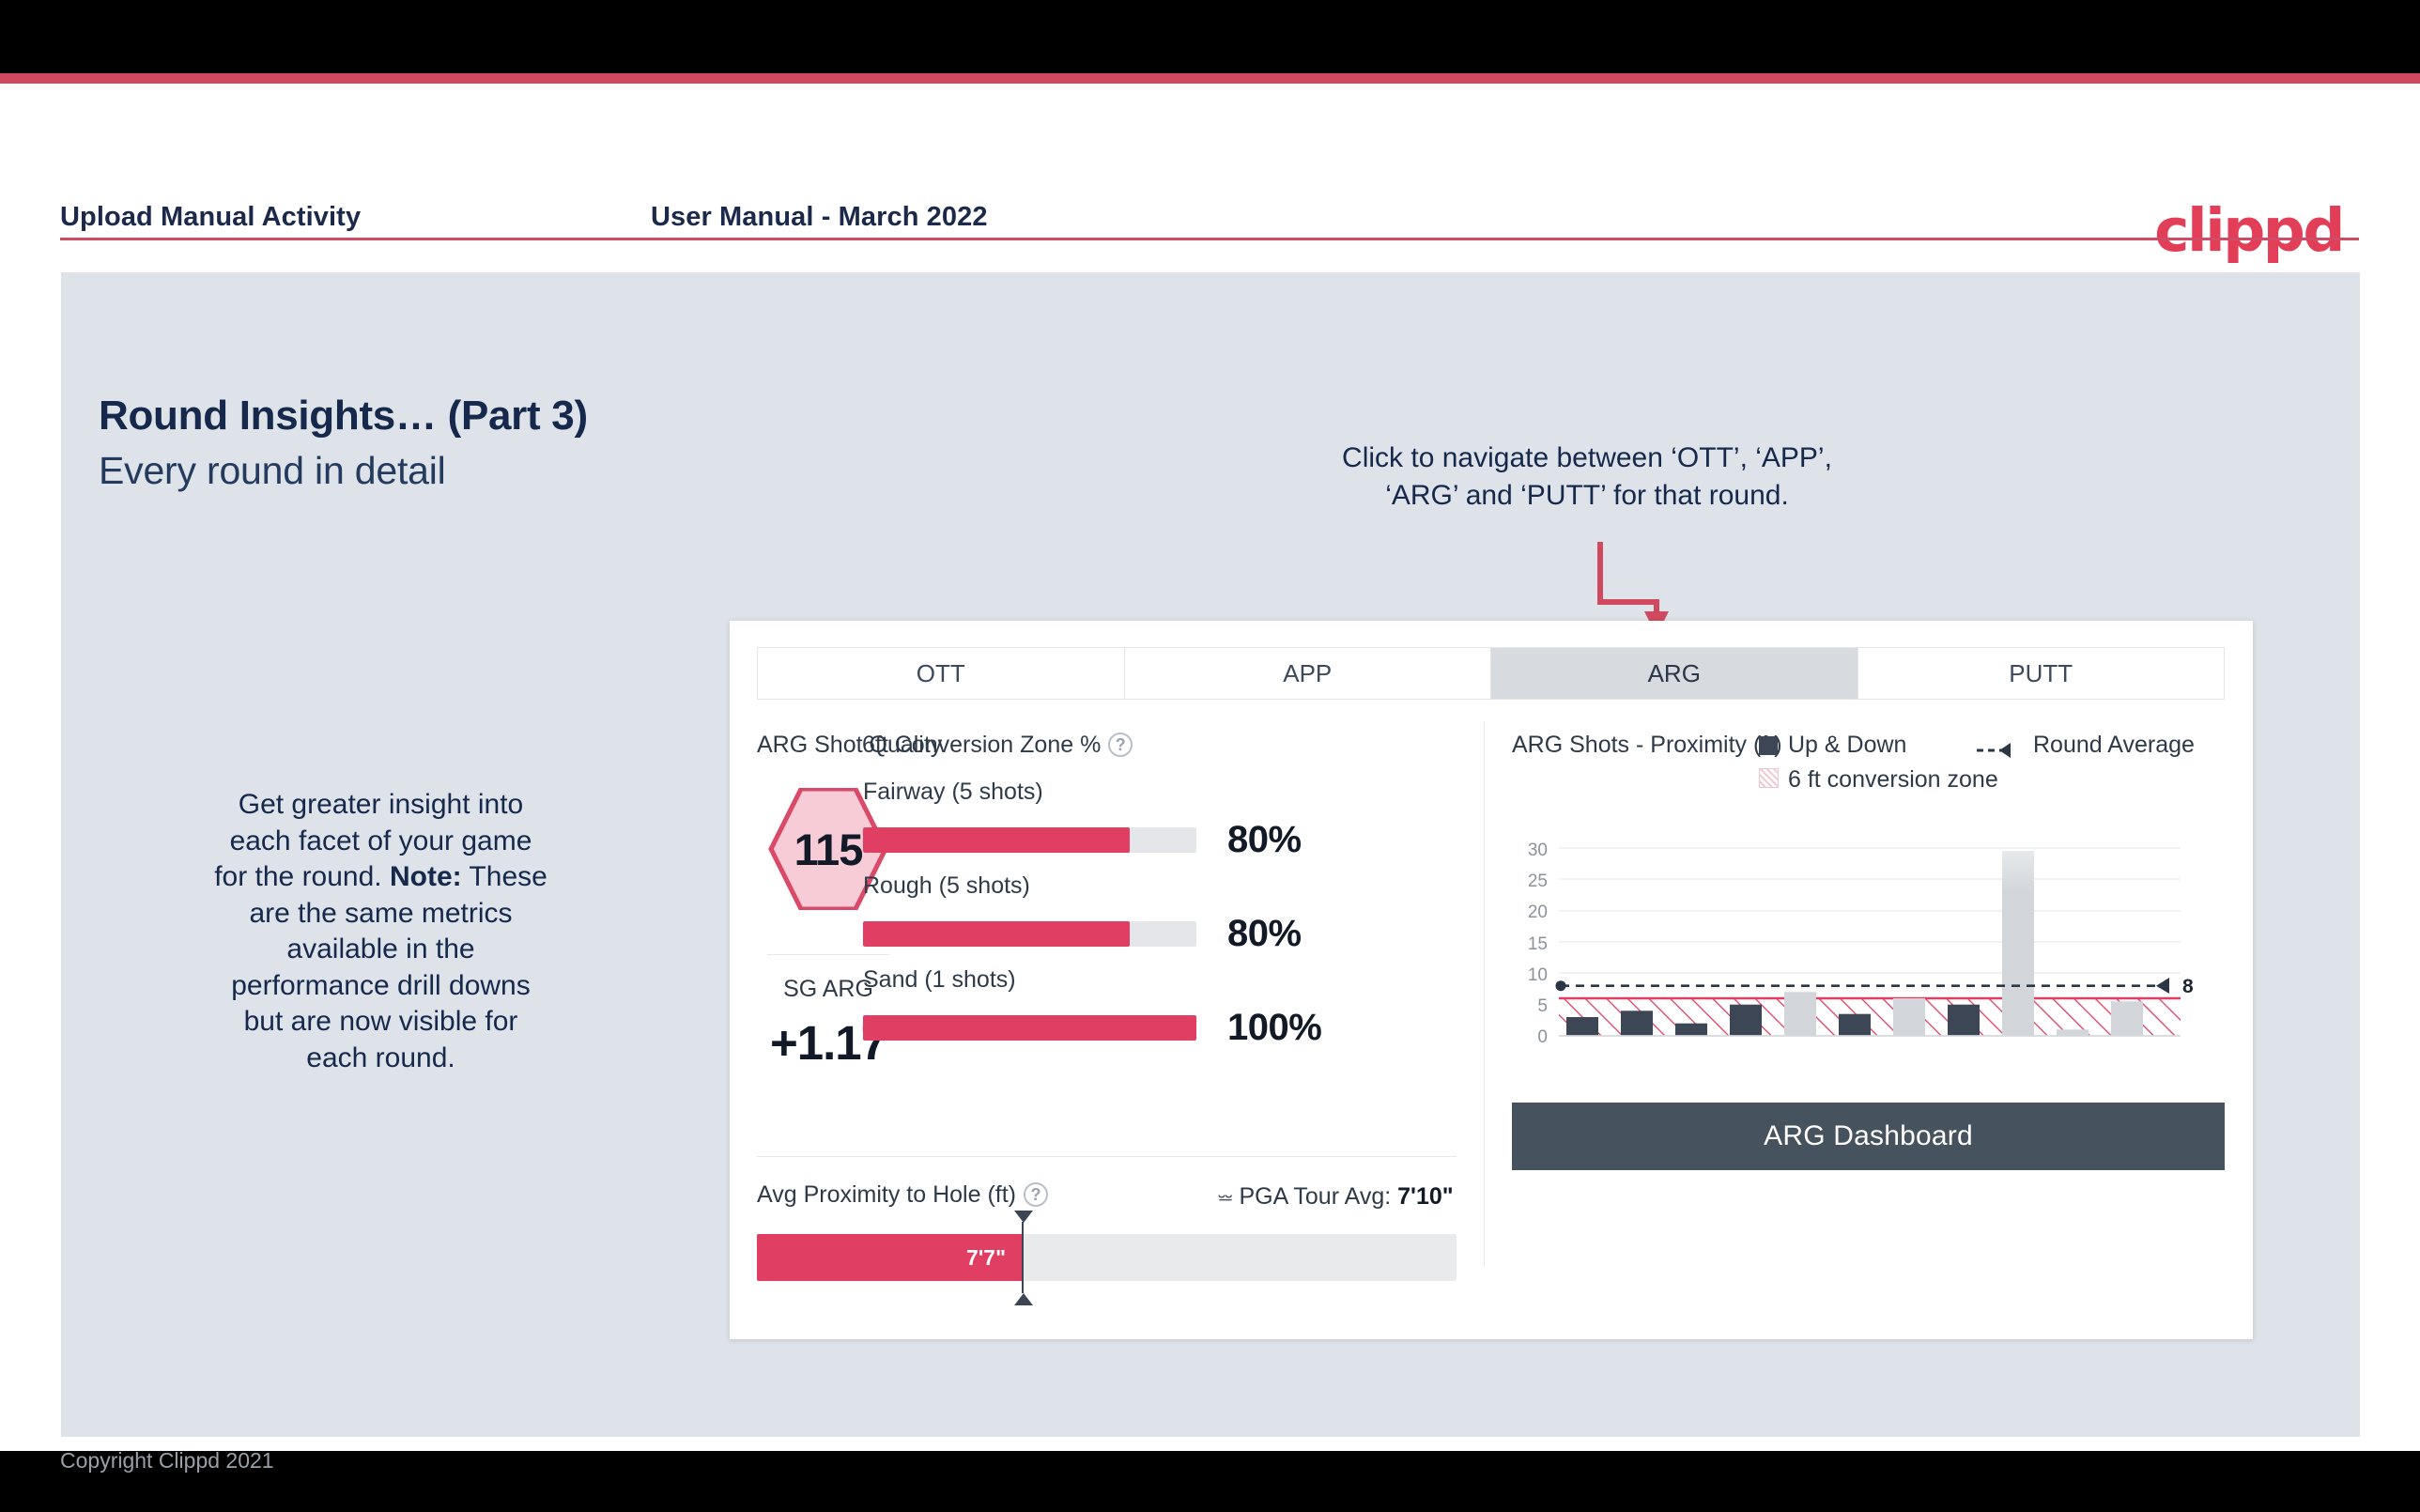  I want to click on zone-pct-rough: 80%, so click(1264, 934).